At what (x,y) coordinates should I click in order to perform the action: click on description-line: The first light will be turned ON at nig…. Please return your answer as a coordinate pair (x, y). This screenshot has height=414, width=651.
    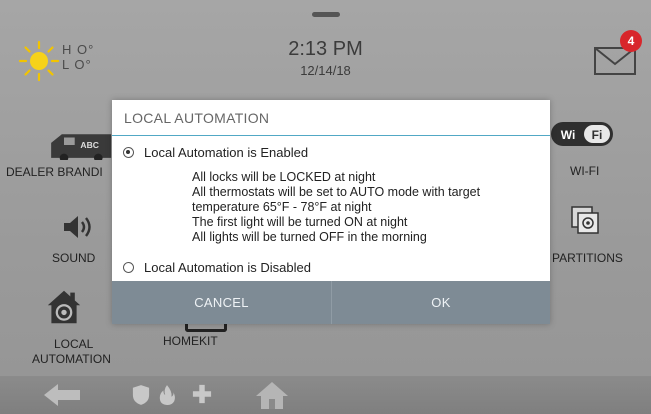
    Looking at the image, I should click on (300, 222).